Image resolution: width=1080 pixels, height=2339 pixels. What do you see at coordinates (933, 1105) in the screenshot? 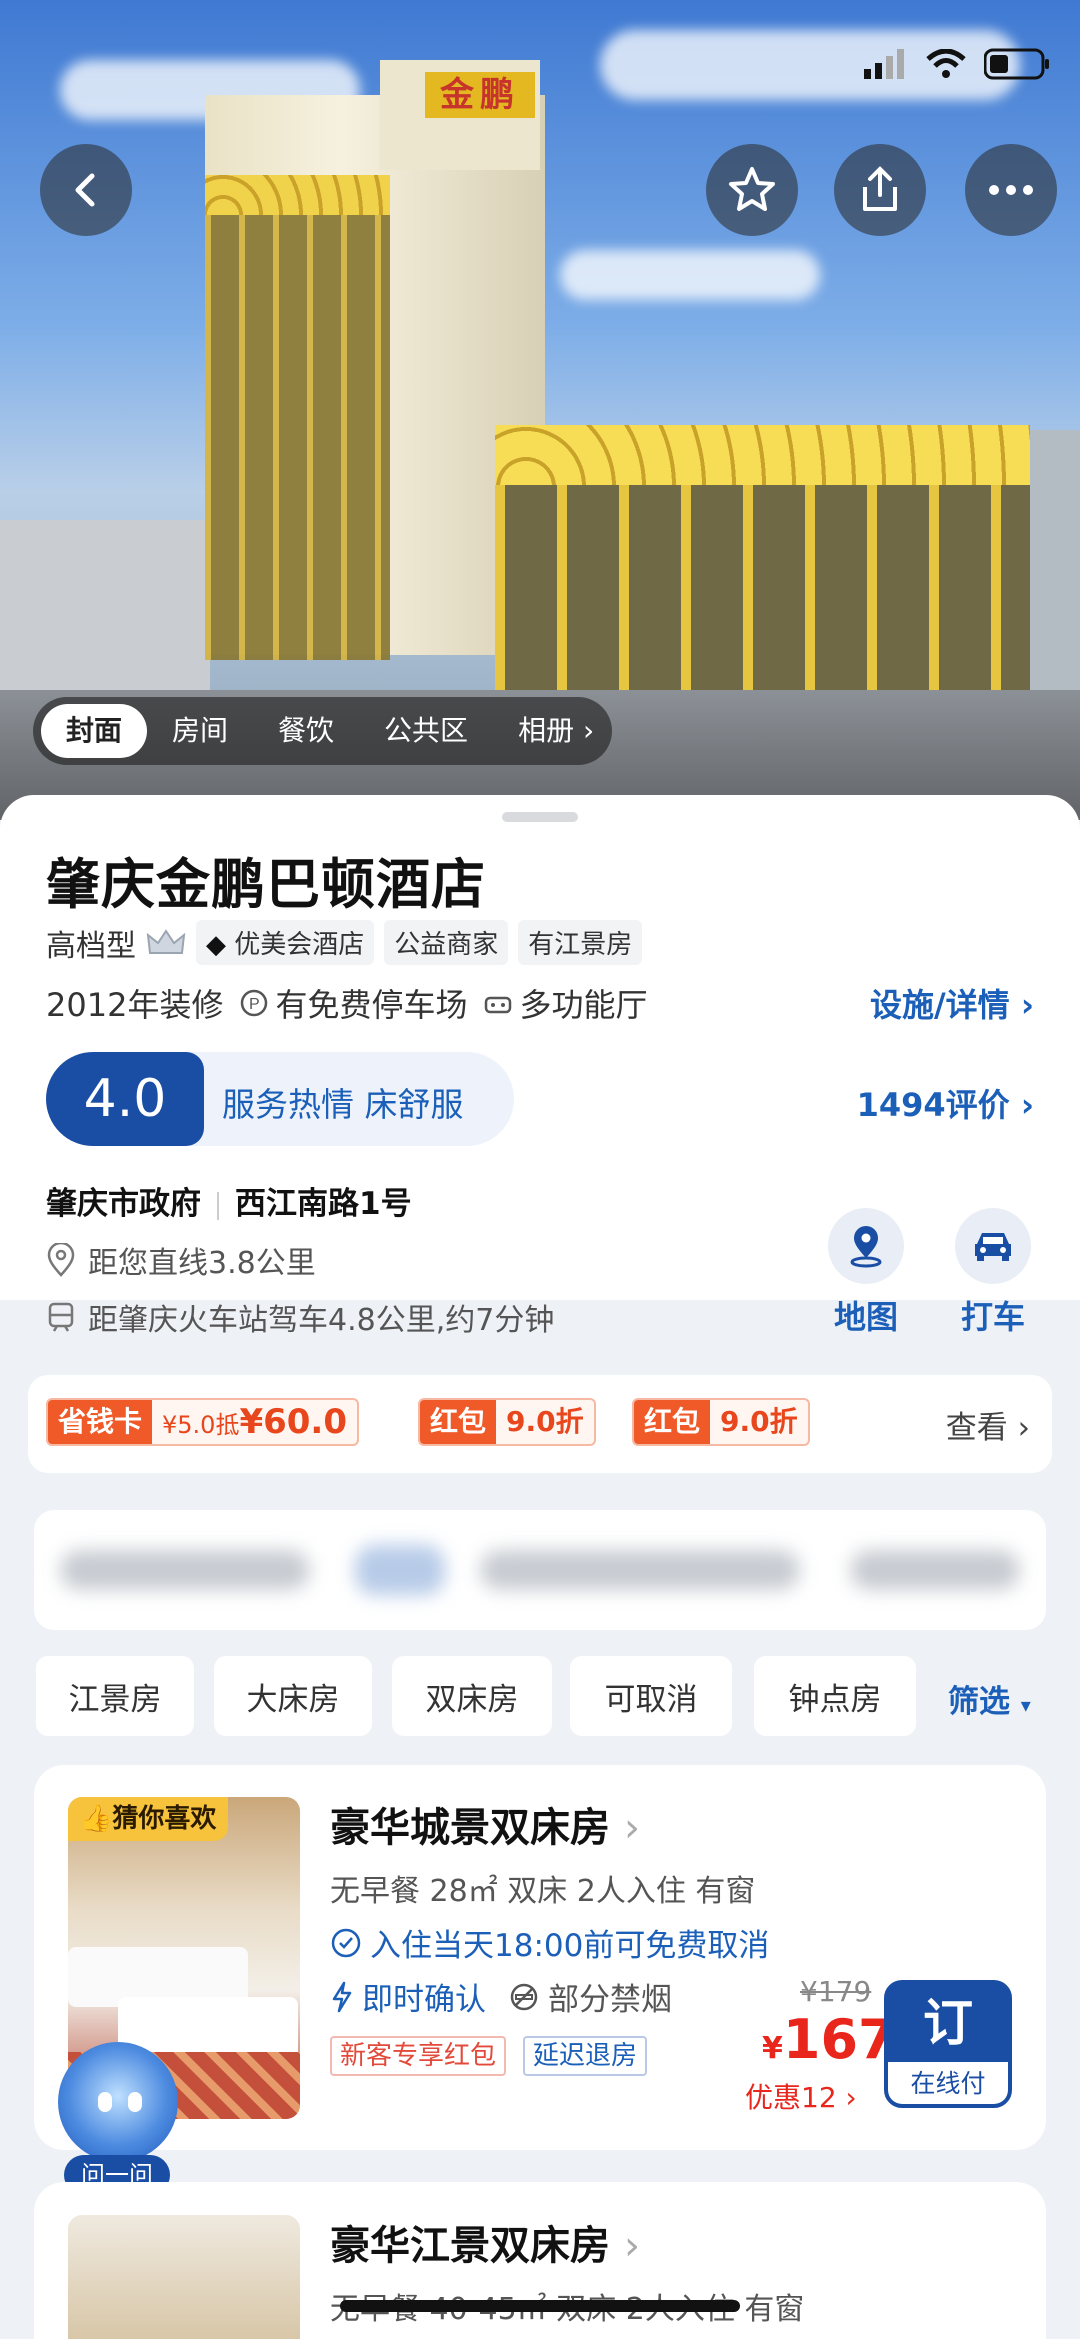
I see `reviews-link-label: 1494评价` at bounding box center [933, 1105].